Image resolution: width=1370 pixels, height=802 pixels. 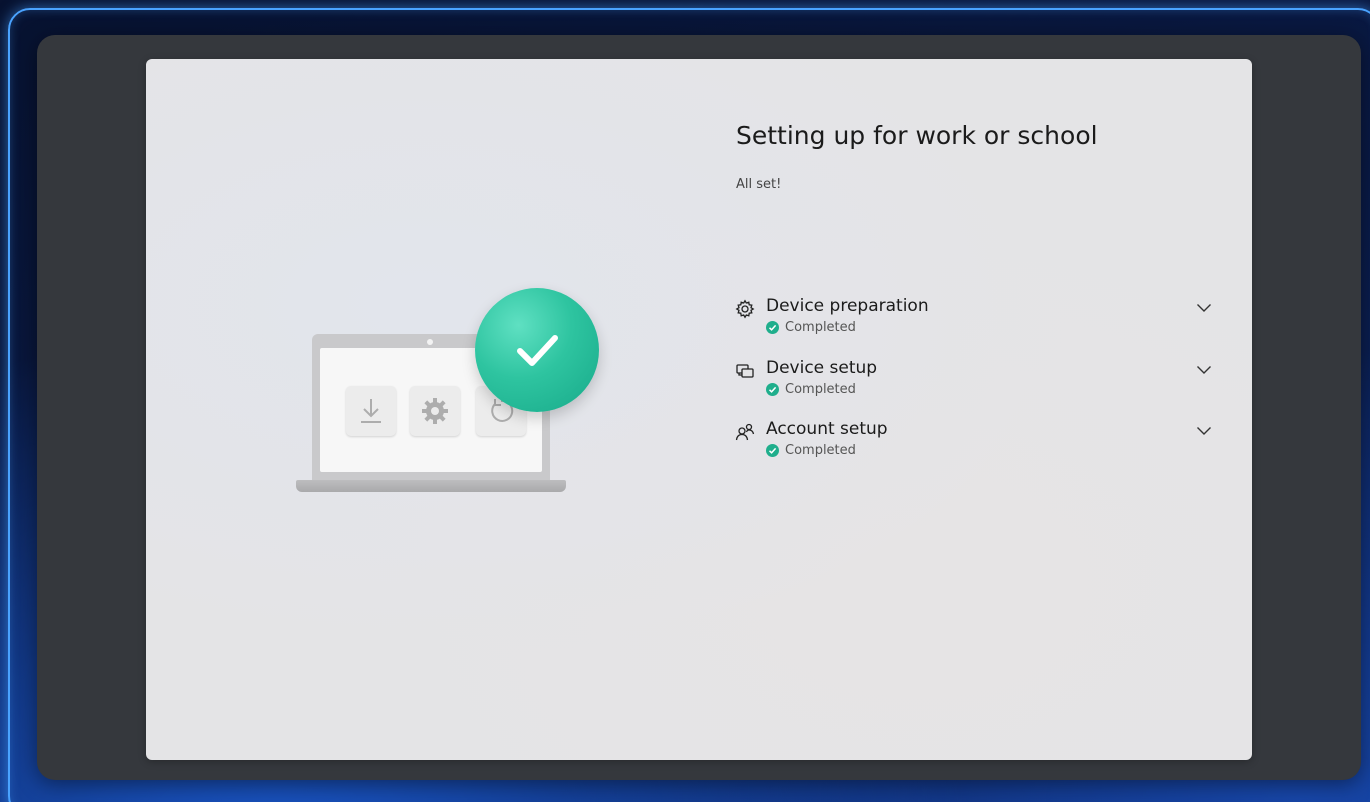 I want to click on settings-tile, so click(x=435, y=411).